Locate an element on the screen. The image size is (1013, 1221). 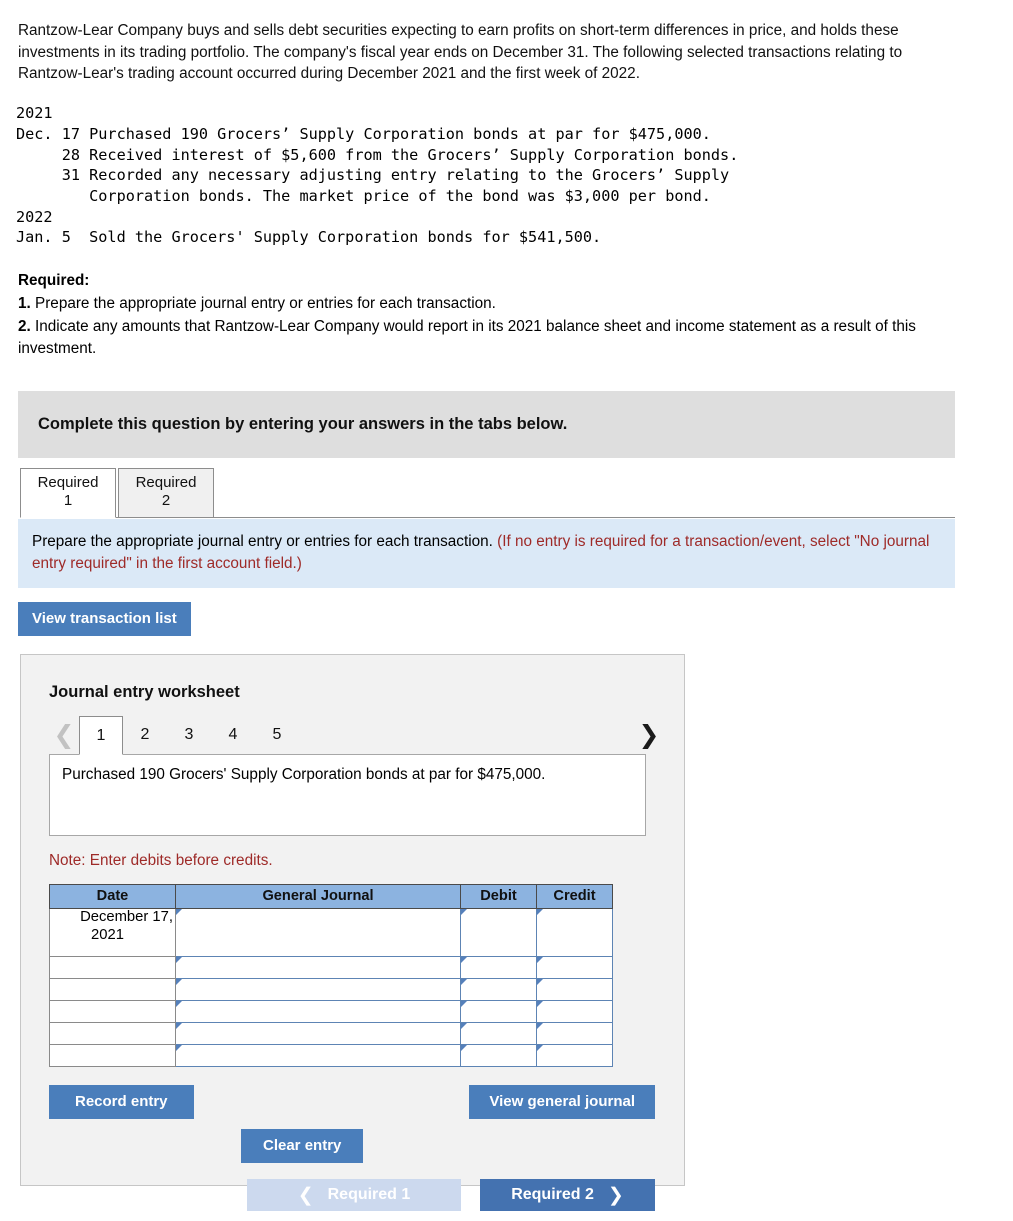
worksheet-page-3: 3 is located at coordinates (189, 735).